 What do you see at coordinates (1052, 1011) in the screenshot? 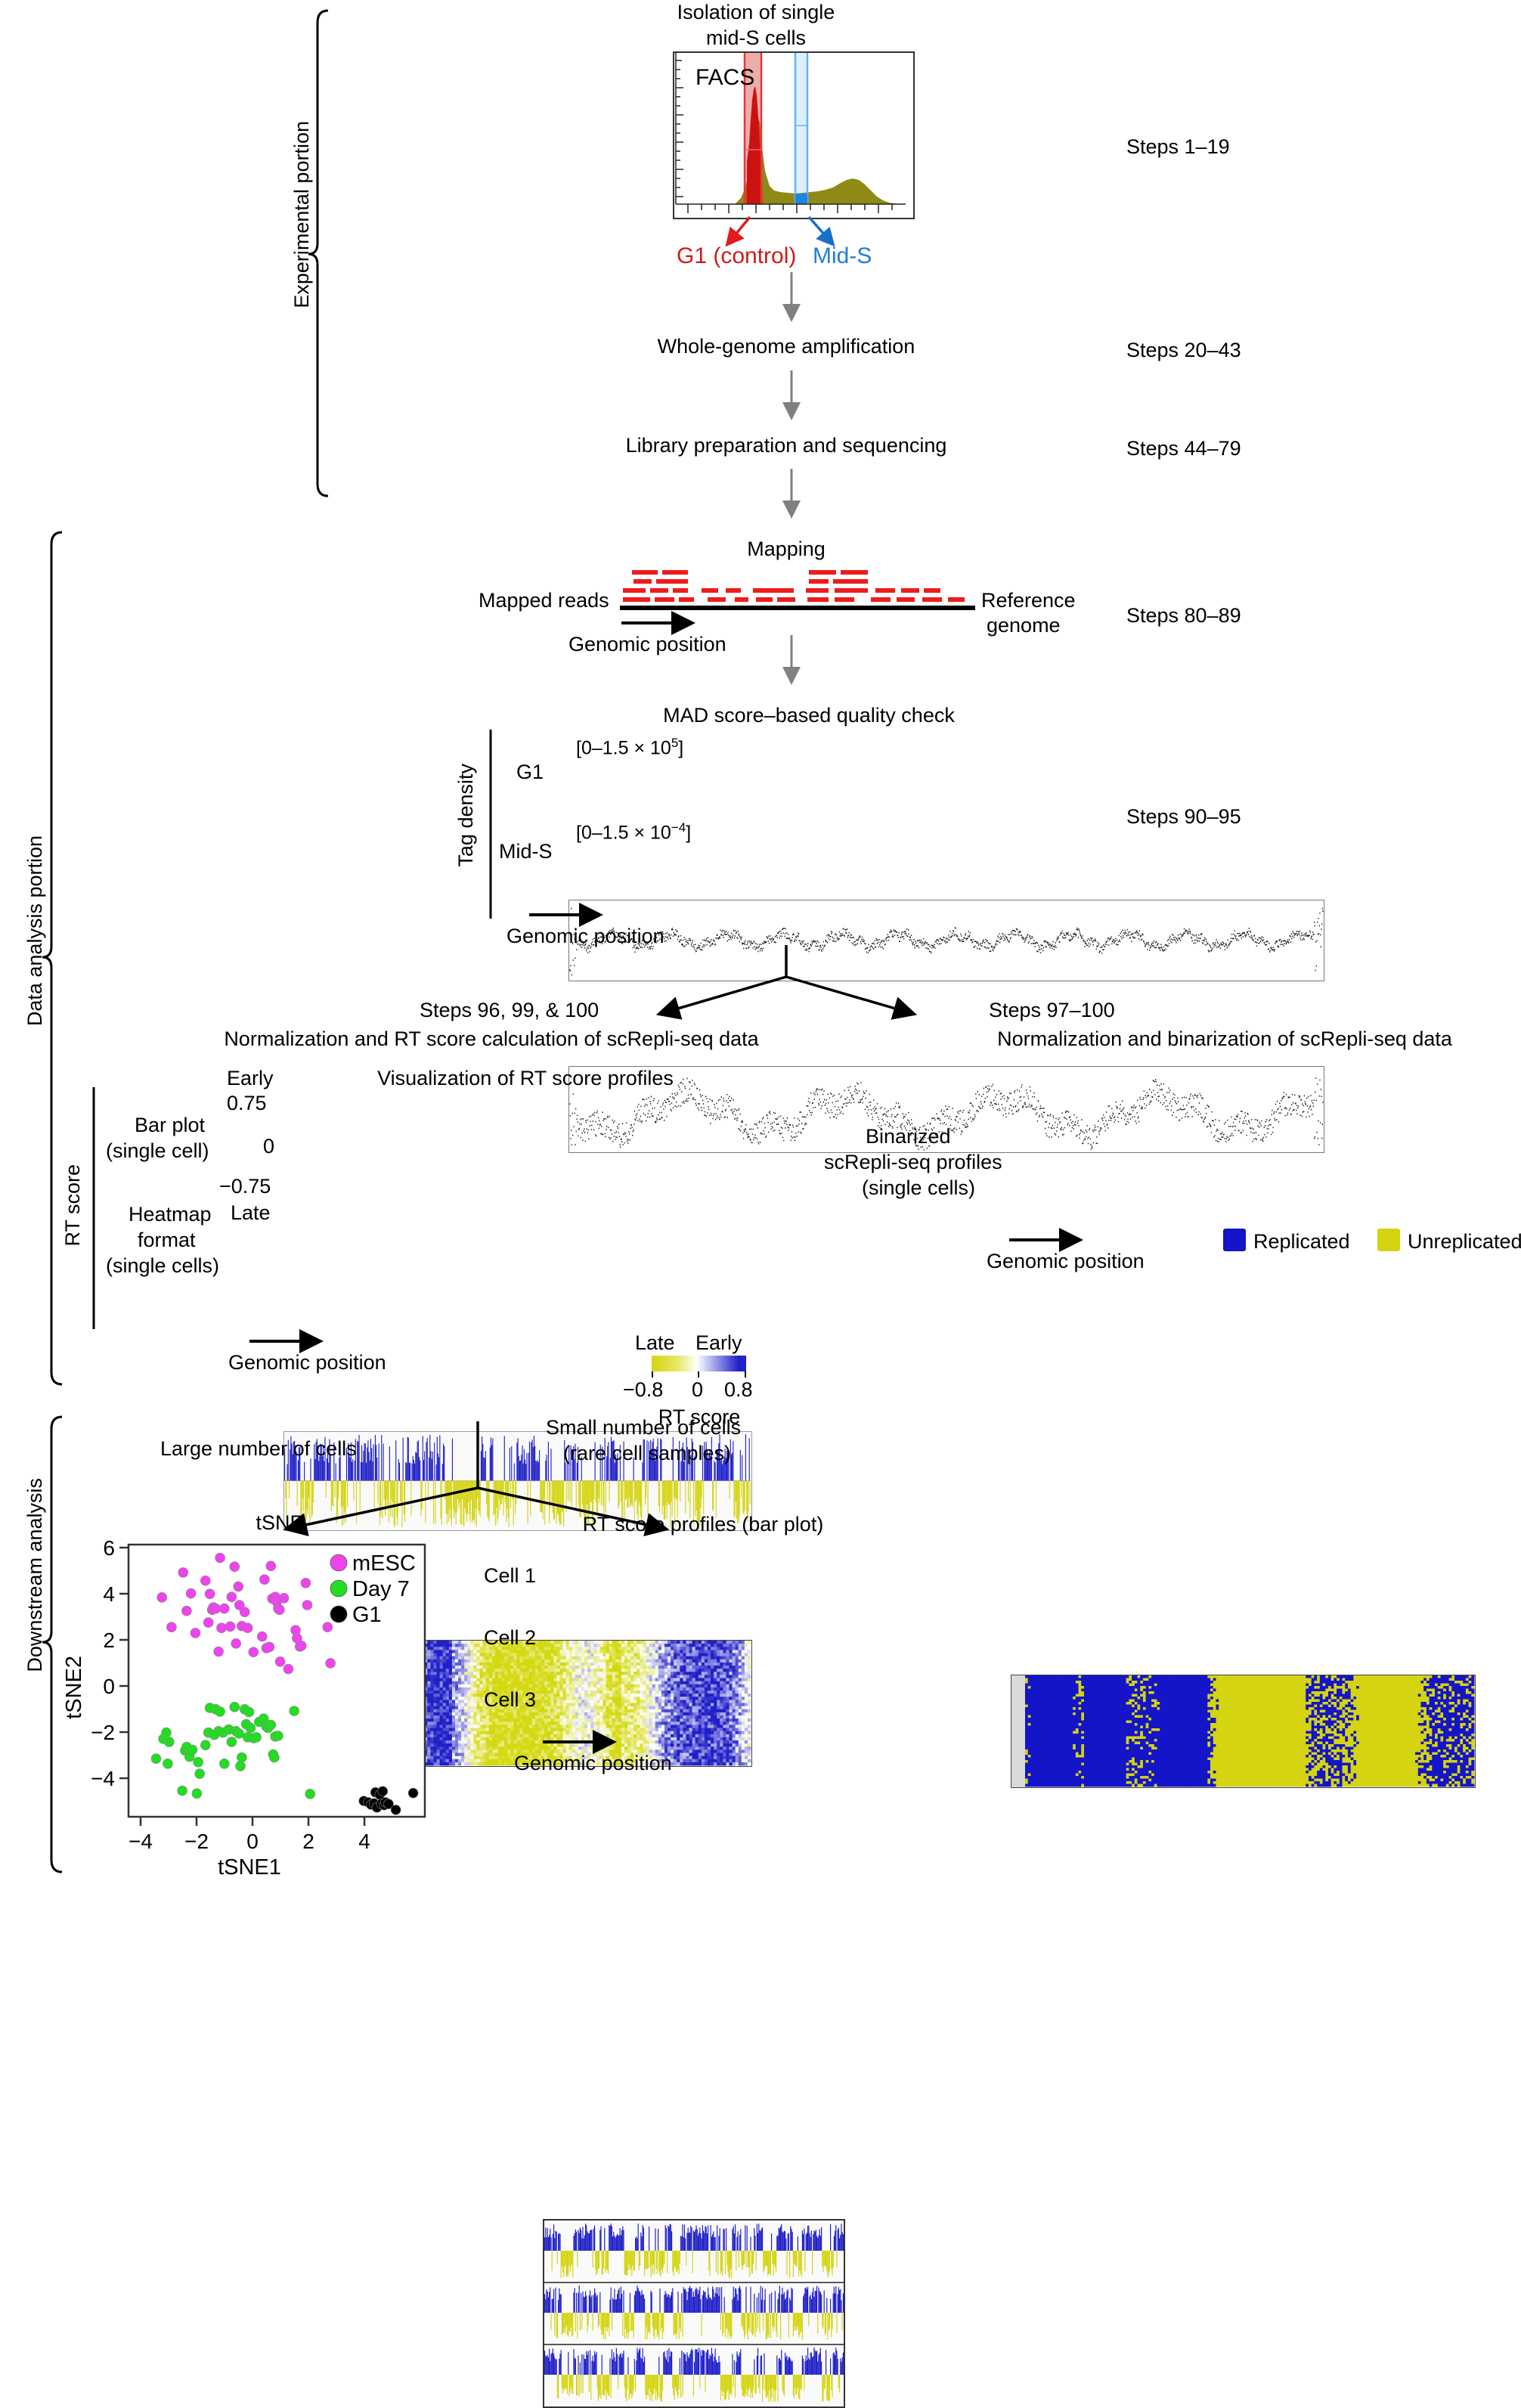
I see `steps-97-100-label: Steps 97–100` at bounding box center [1052, 1011].